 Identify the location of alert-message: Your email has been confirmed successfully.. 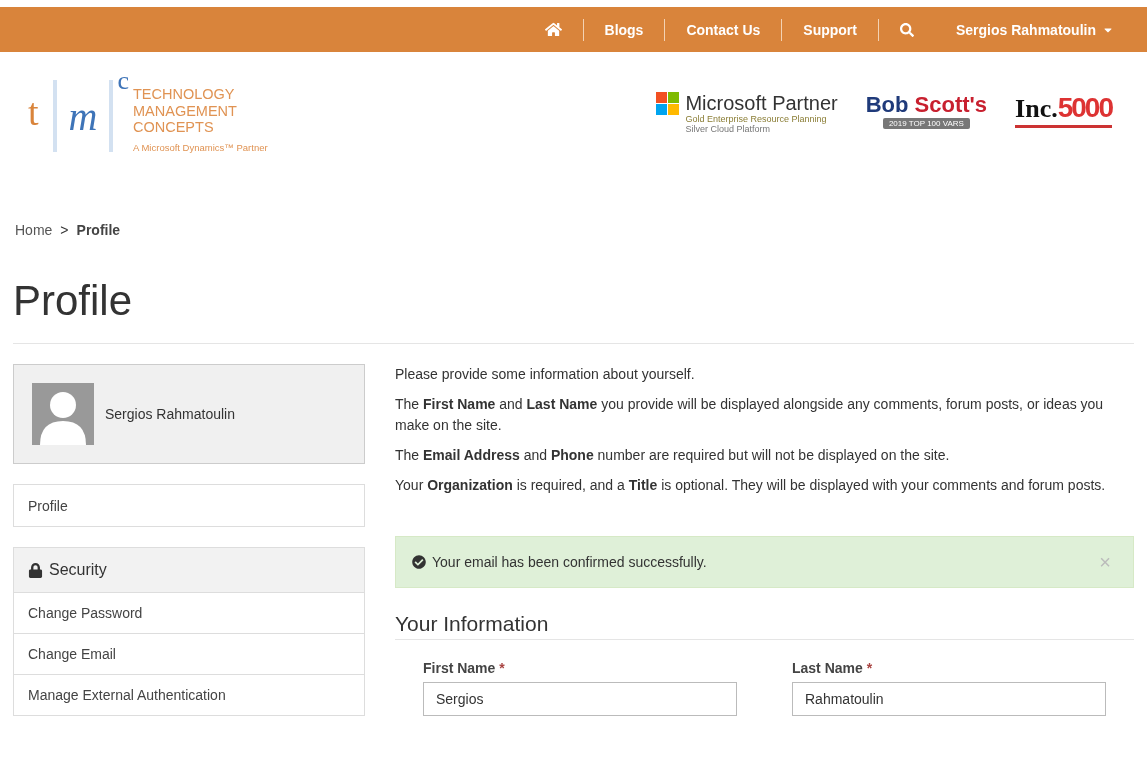
(569, 562).